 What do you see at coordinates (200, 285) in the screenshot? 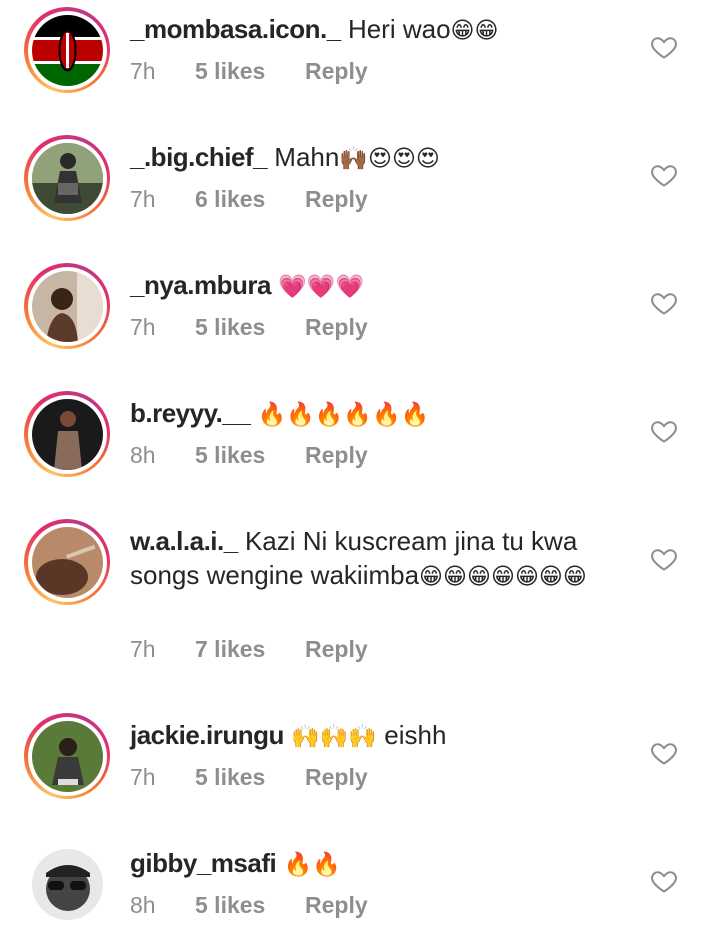
I see `comment-username: _nya.mbura` at bounding box center [200, 285].